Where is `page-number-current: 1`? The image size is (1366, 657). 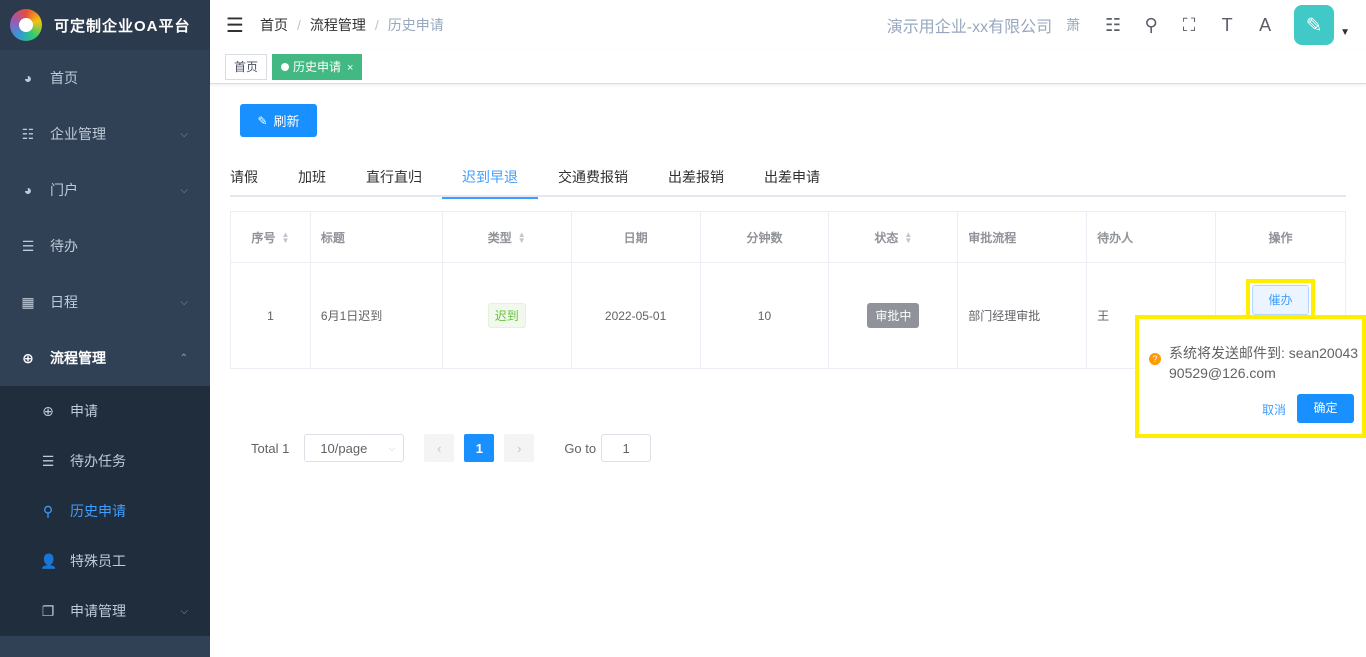
page-number-current: 1 is located at coordinates (479, 448).